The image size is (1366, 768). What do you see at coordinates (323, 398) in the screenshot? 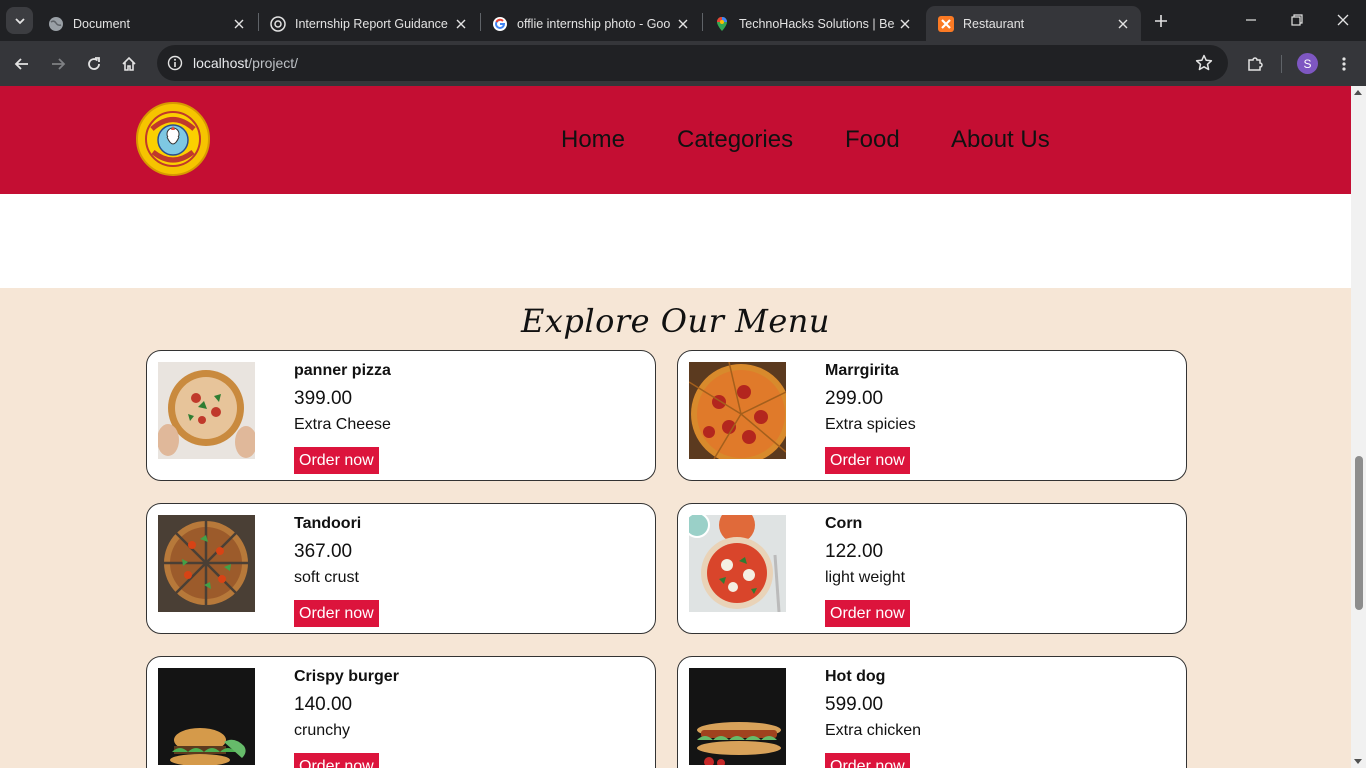
I see `item-price: 399.00` at bounding box center [323, 398].